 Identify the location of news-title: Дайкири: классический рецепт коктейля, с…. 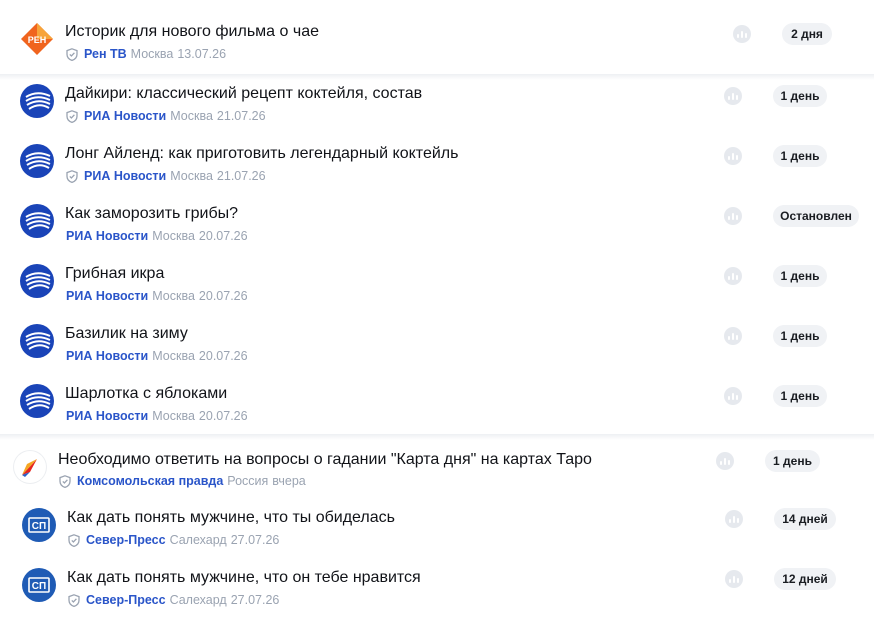
(243, 94).